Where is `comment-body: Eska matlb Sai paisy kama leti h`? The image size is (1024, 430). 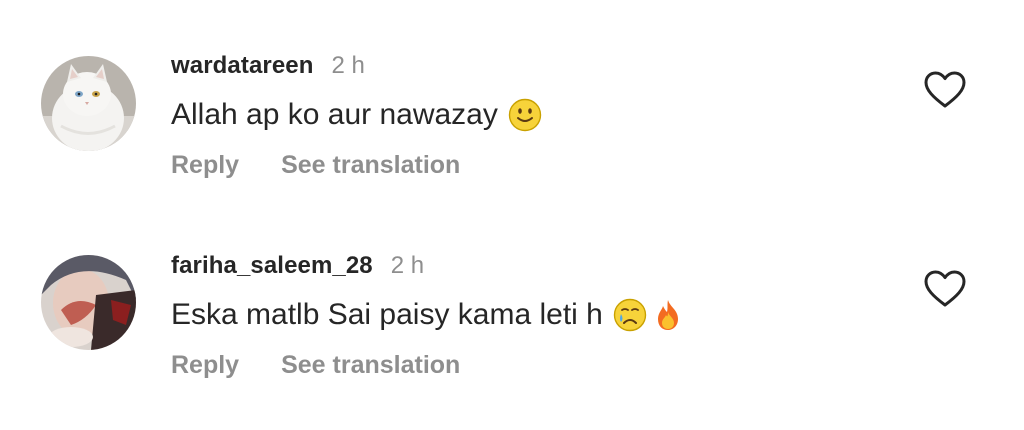 comment-body: Eska matlb Sai paisy kama leti h is located at coordinates (387, 314).